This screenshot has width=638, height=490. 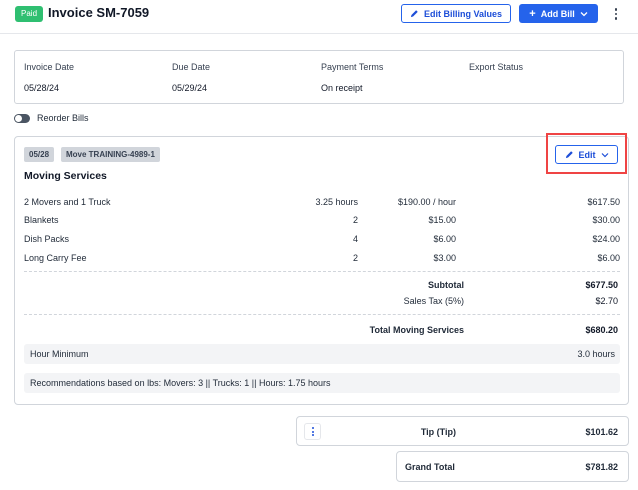 I want to click on section-title: Moving Services, so click(x=65, y=176).